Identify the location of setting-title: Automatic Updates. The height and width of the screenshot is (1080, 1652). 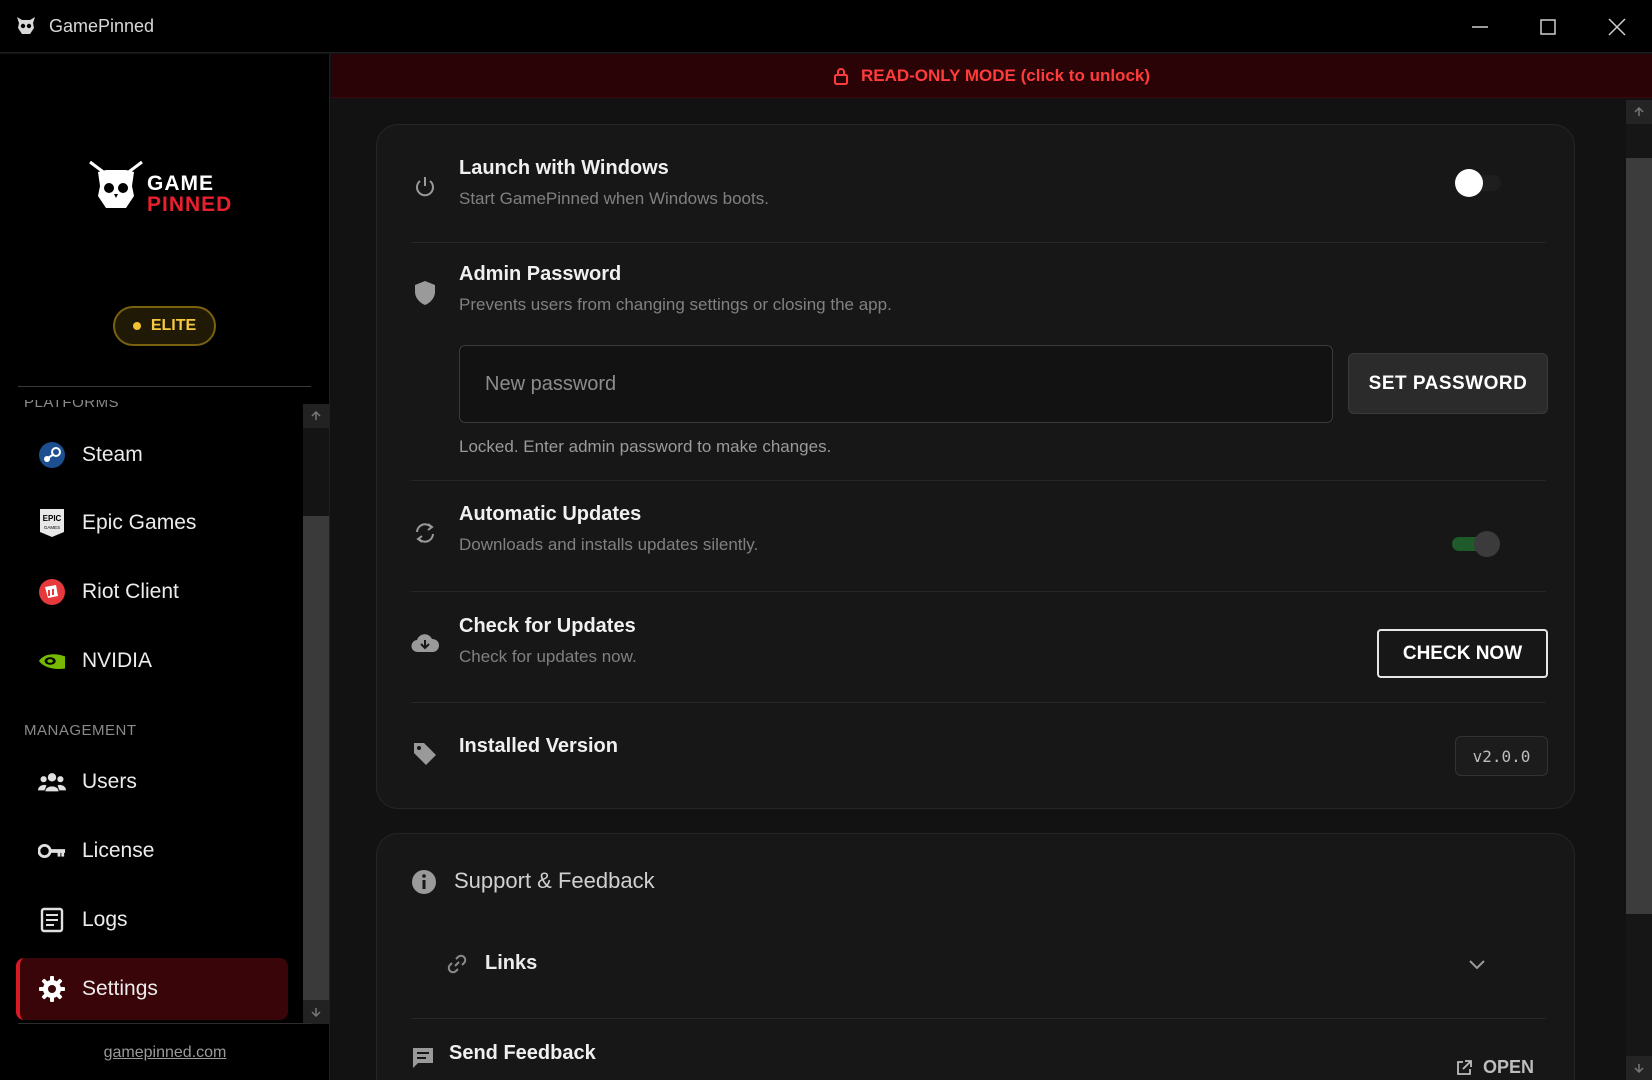
(550, 514).